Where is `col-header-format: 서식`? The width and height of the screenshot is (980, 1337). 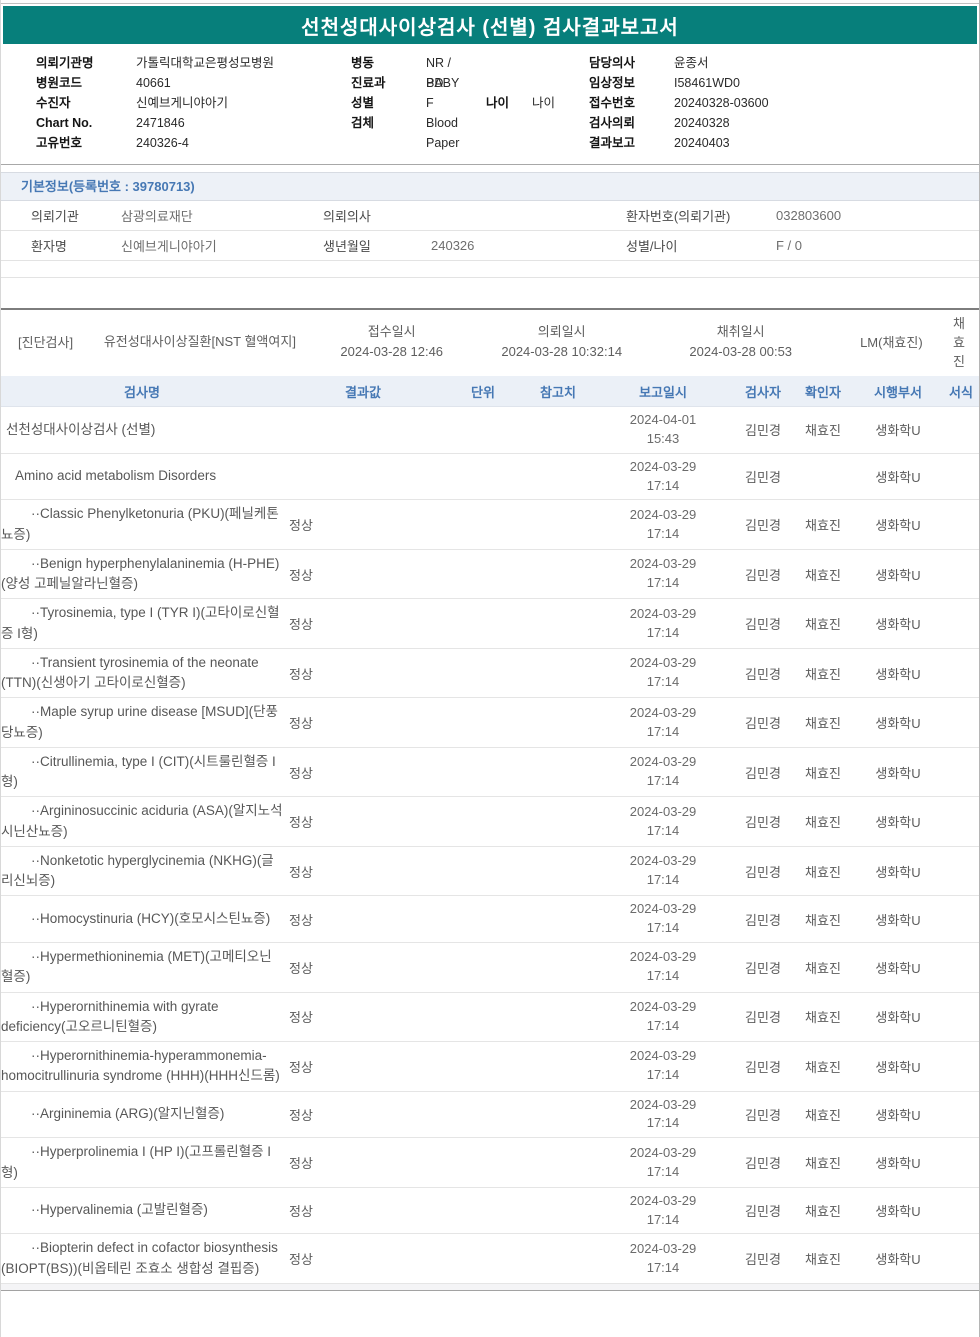
col-header-format: 서식 is located at coordinates (961, 392).